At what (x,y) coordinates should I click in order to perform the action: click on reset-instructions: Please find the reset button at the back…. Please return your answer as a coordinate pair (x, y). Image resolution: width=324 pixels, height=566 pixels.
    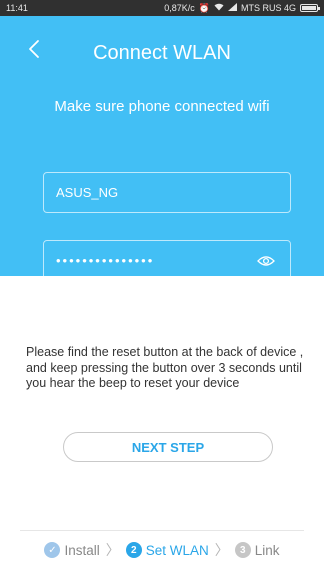
    Looking at the image, I should click on (165, 367).